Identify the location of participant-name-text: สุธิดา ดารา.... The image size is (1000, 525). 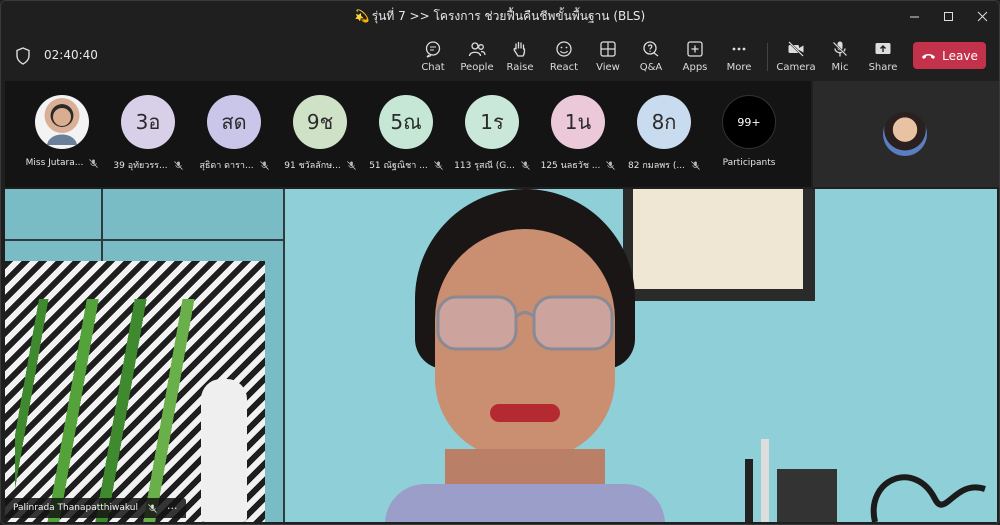
(226, 166).